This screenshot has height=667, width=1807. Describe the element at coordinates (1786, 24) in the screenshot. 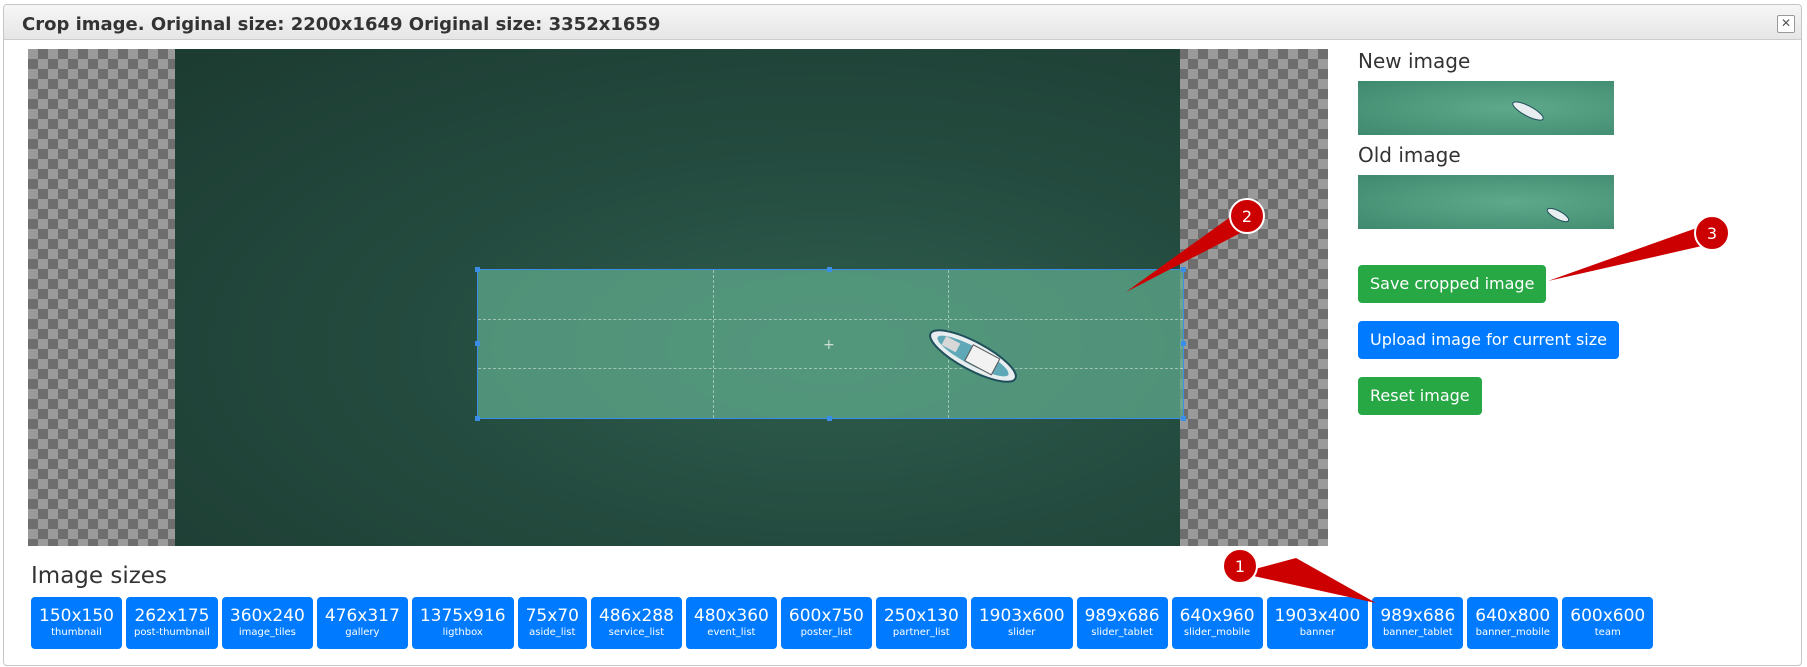

I see `close-icon: ✕` at that location.